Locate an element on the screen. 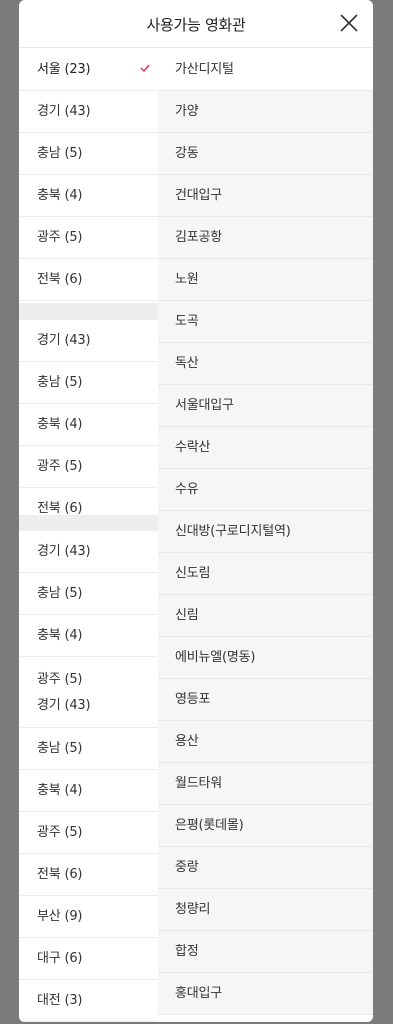 The height and width of the screenshot is (1024, 393). region-label: 대구 (6) is located at coordinates (60, 958).